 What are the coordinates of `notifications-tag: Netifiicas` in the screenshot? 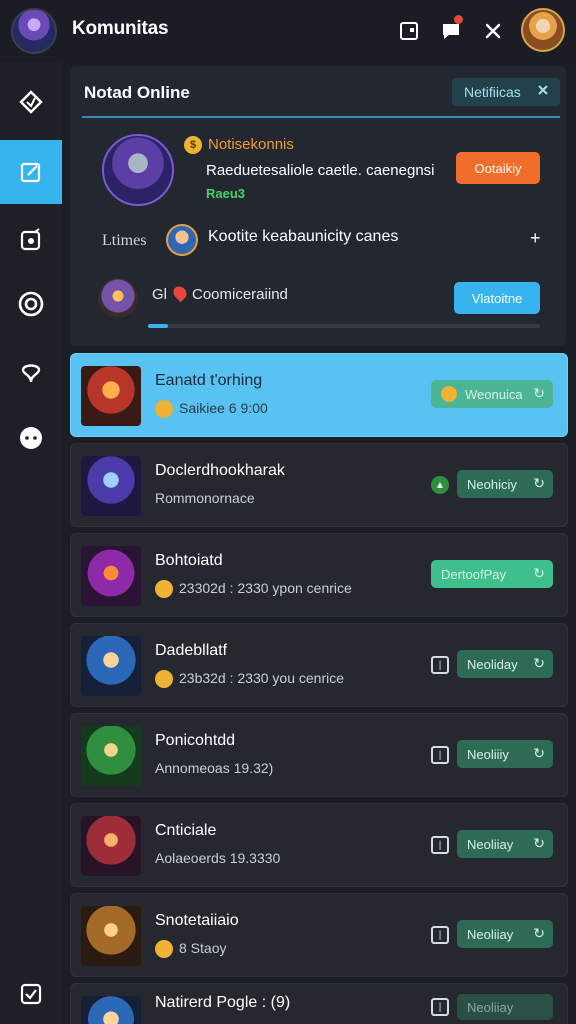 It's located at (506, 92).